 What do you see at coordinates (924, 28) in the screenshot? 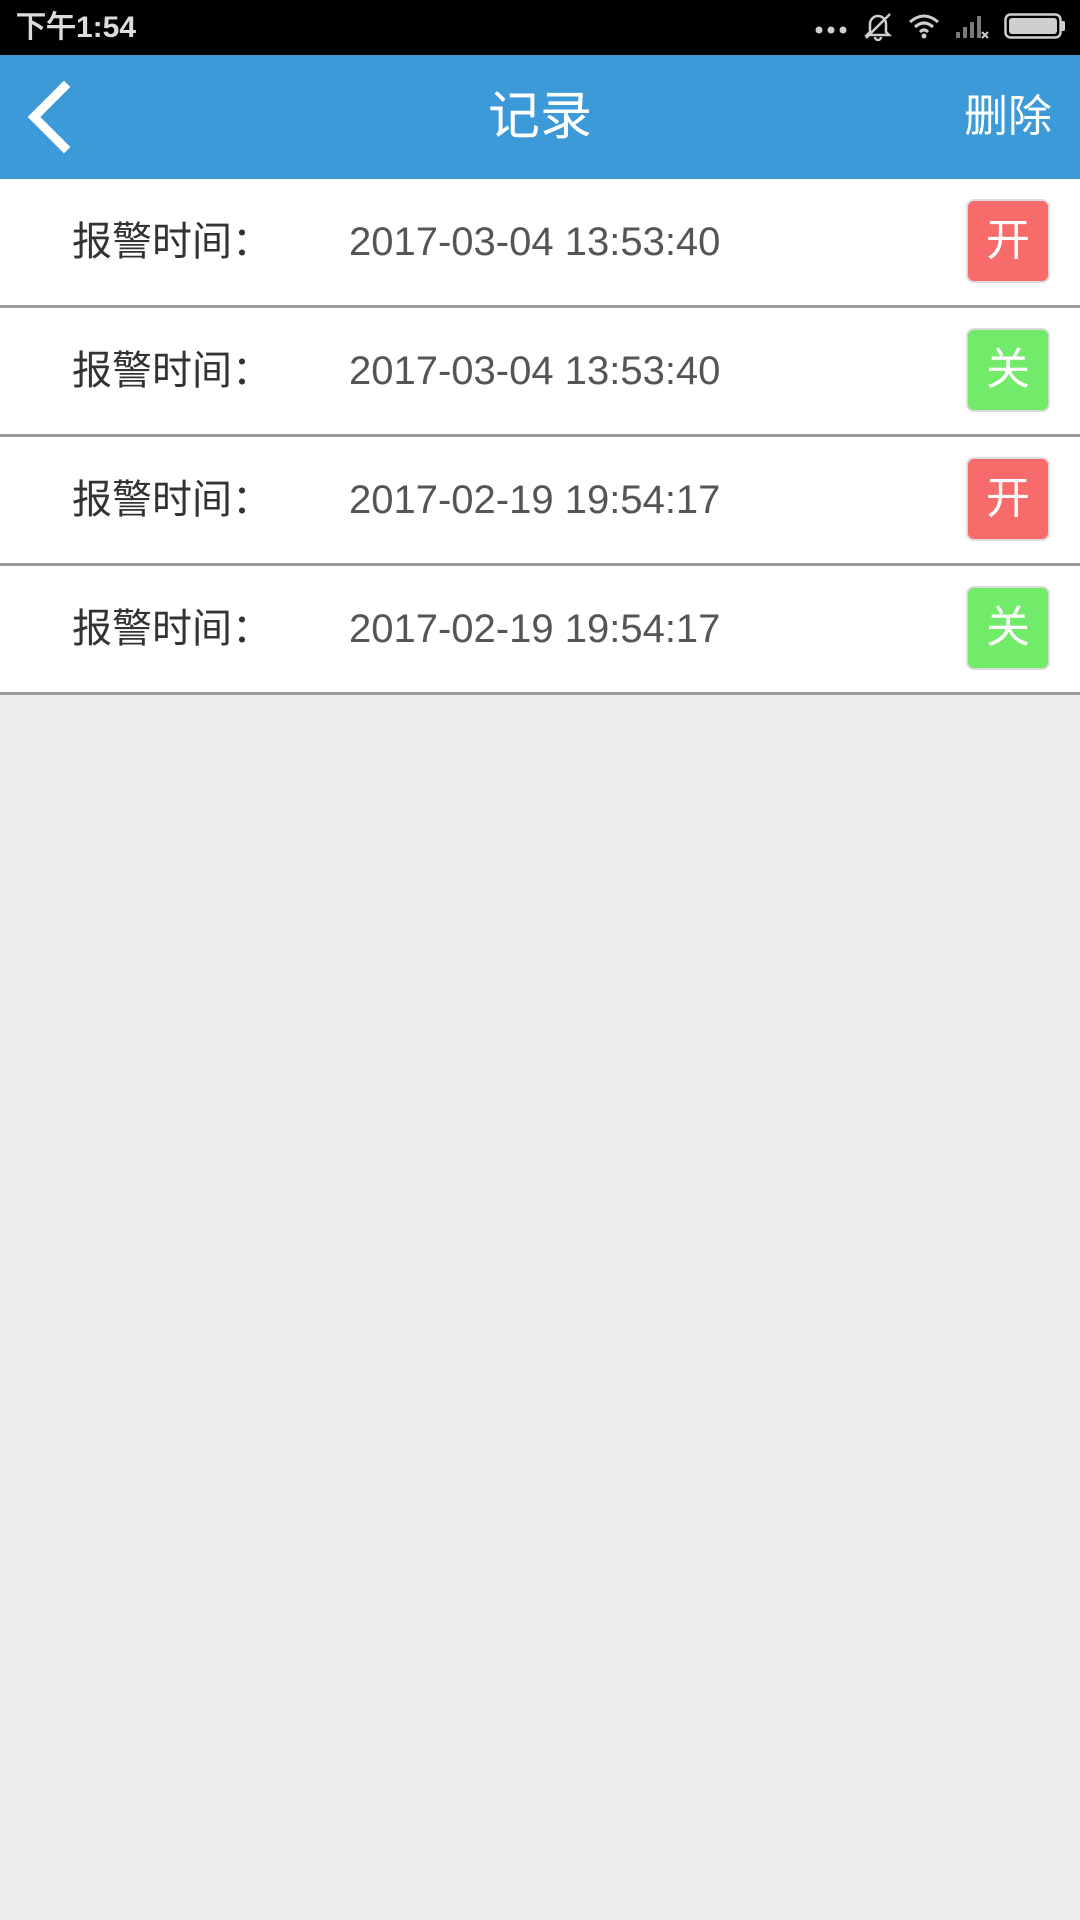
I see `wifi-icon` at bounding box center [924, 28].